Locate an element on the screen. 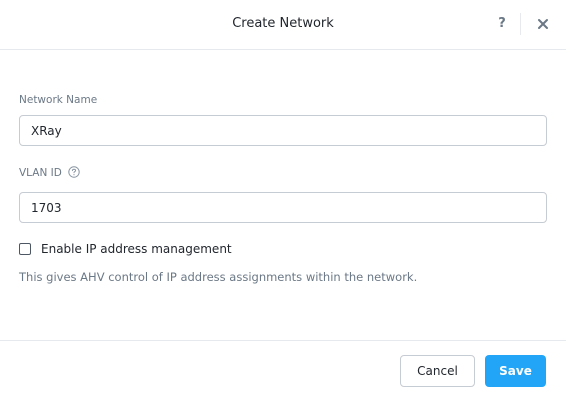  network-name-label: Network Name is located at coordinates (58, 100).